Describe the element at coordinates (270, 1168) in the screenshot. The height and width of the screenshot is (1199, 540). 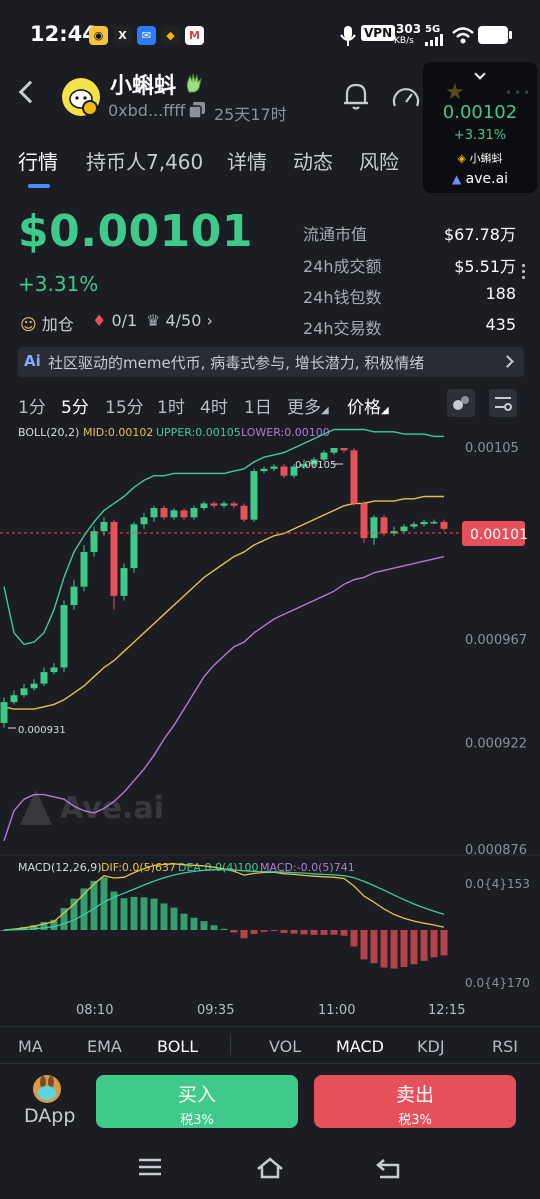
I see `home-icon` at that location.